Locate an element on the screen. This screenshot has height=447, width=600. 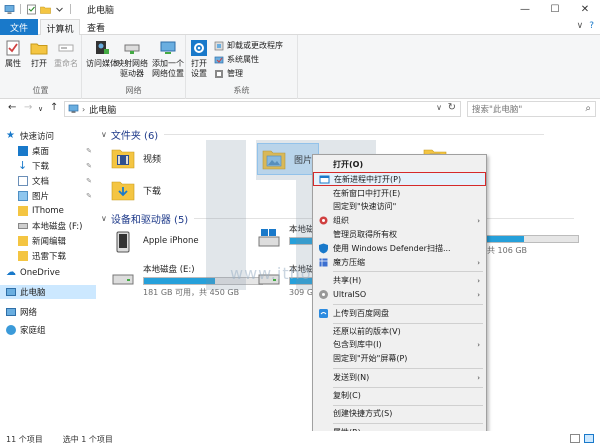
nav-label: 网络 is located at coordinates (29, 313).